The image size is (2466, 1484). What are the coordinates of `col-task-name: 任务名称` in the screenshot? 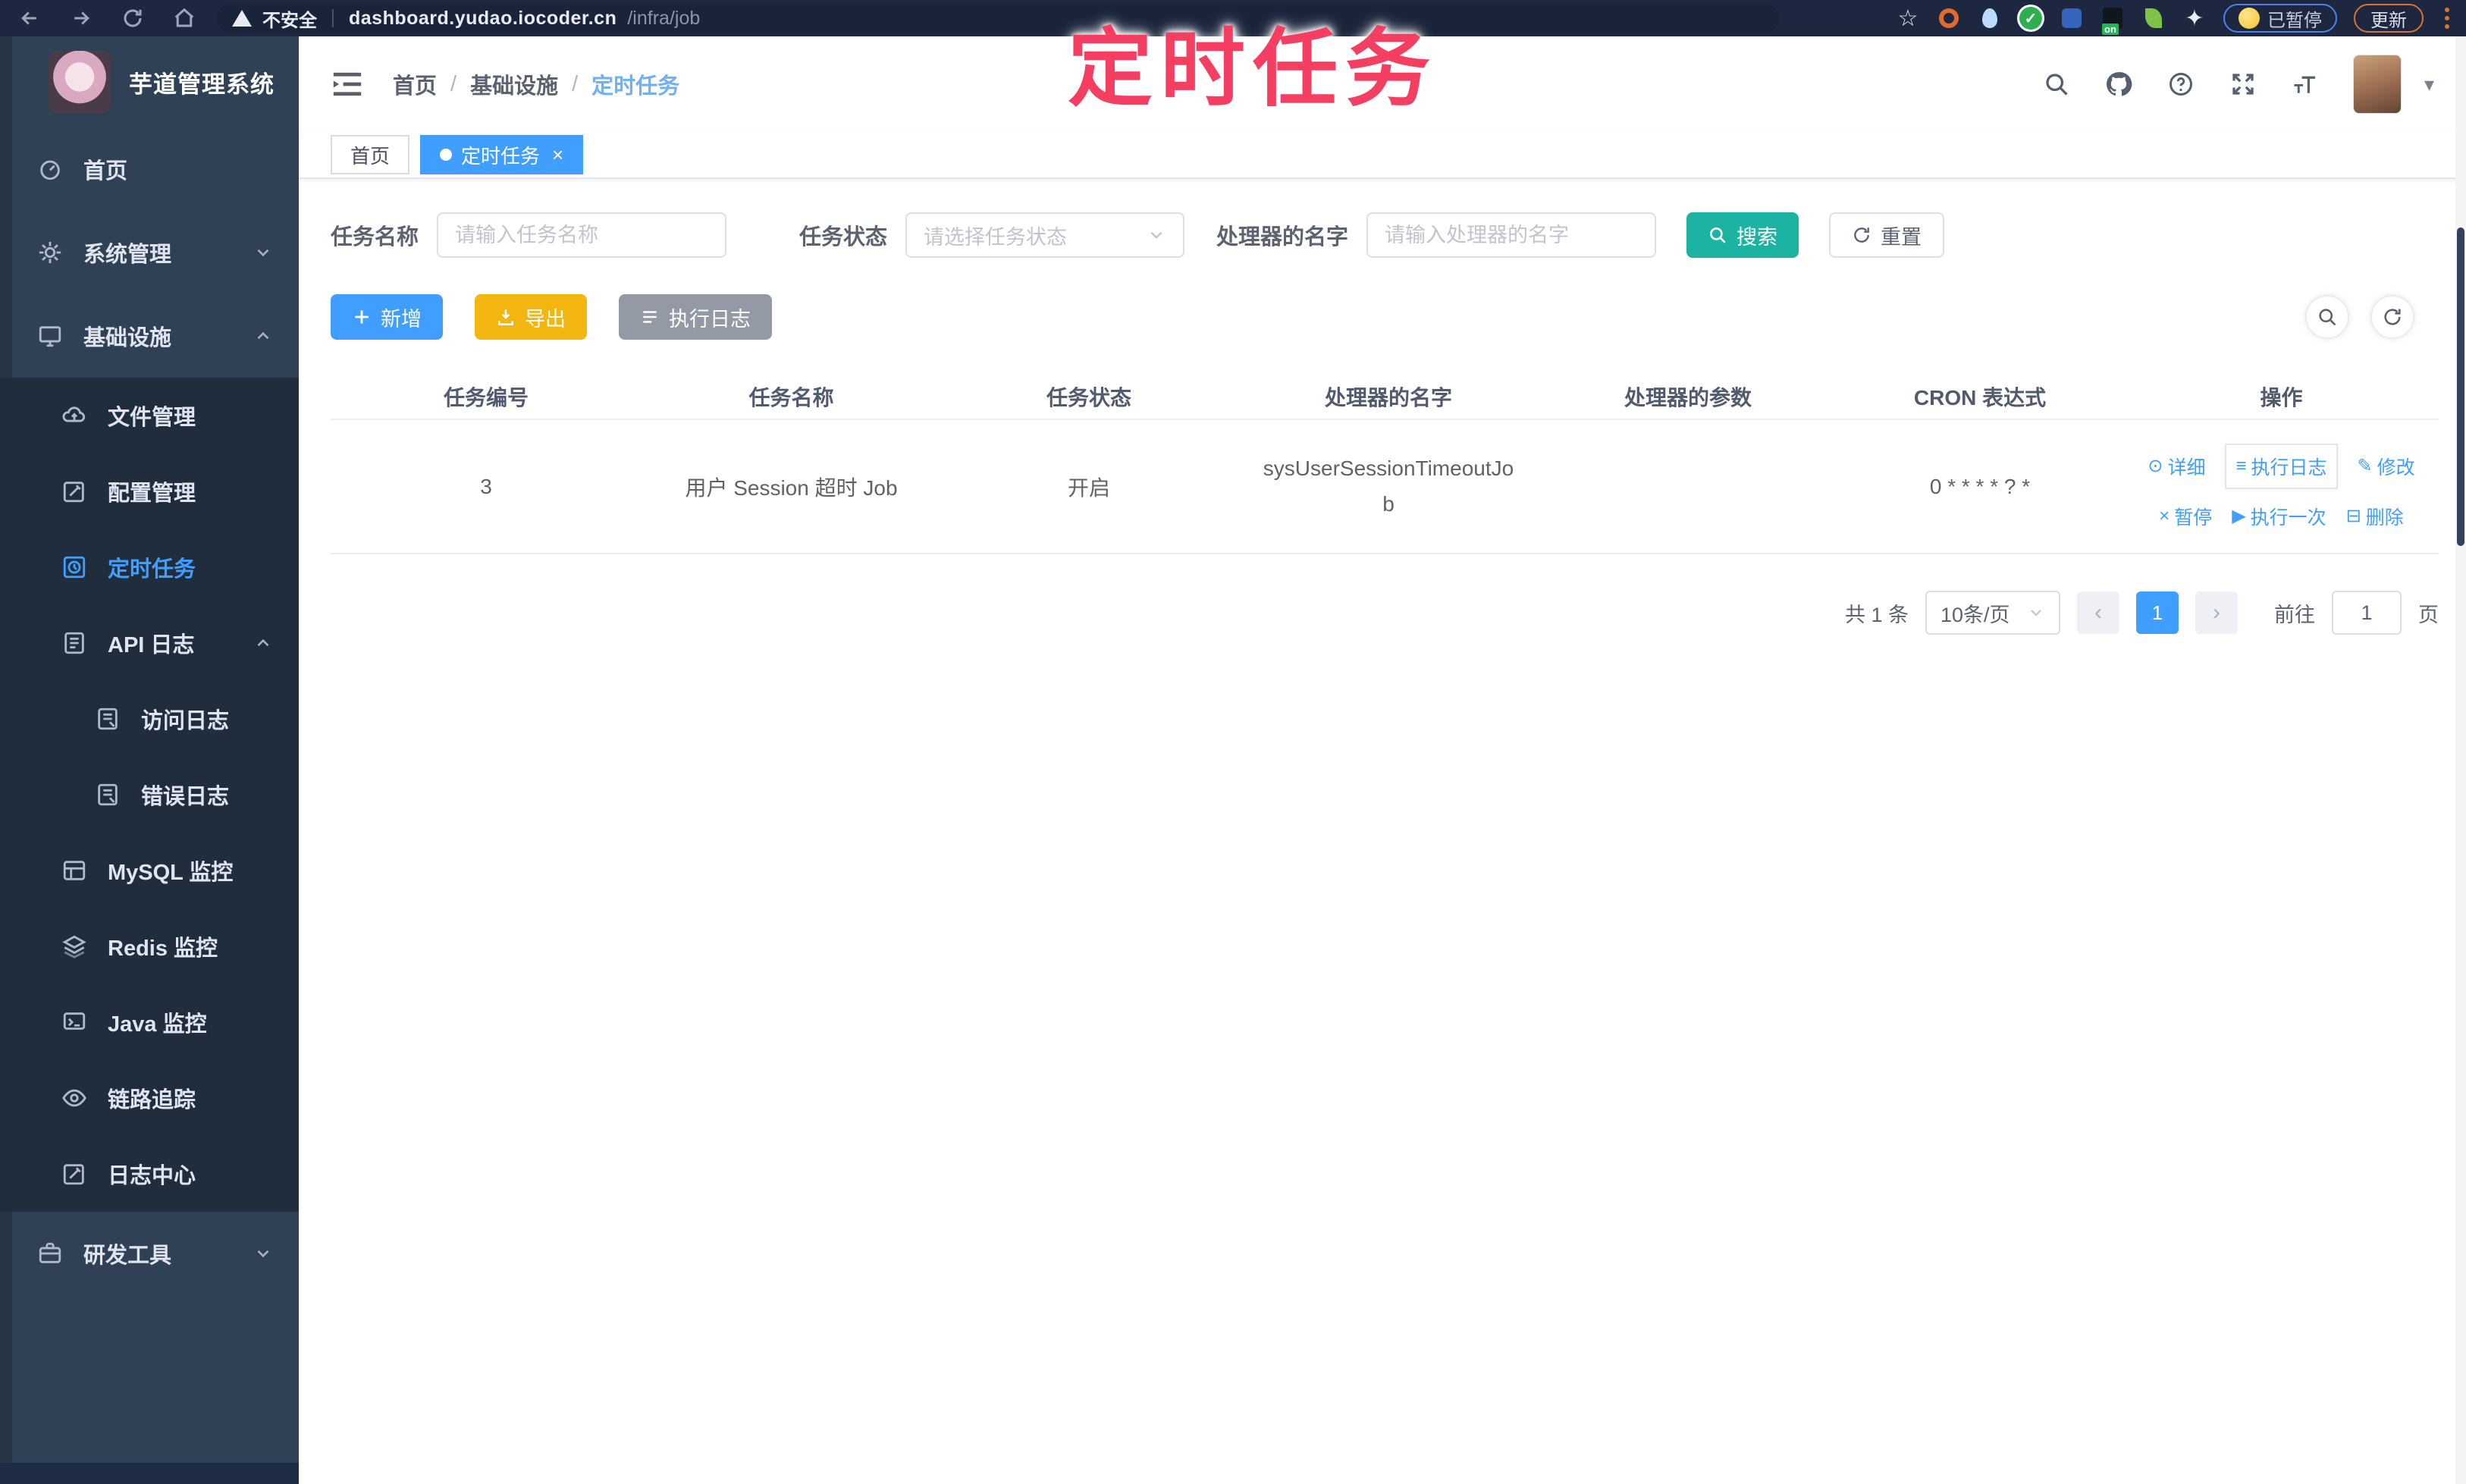 It's located at (791, 397).